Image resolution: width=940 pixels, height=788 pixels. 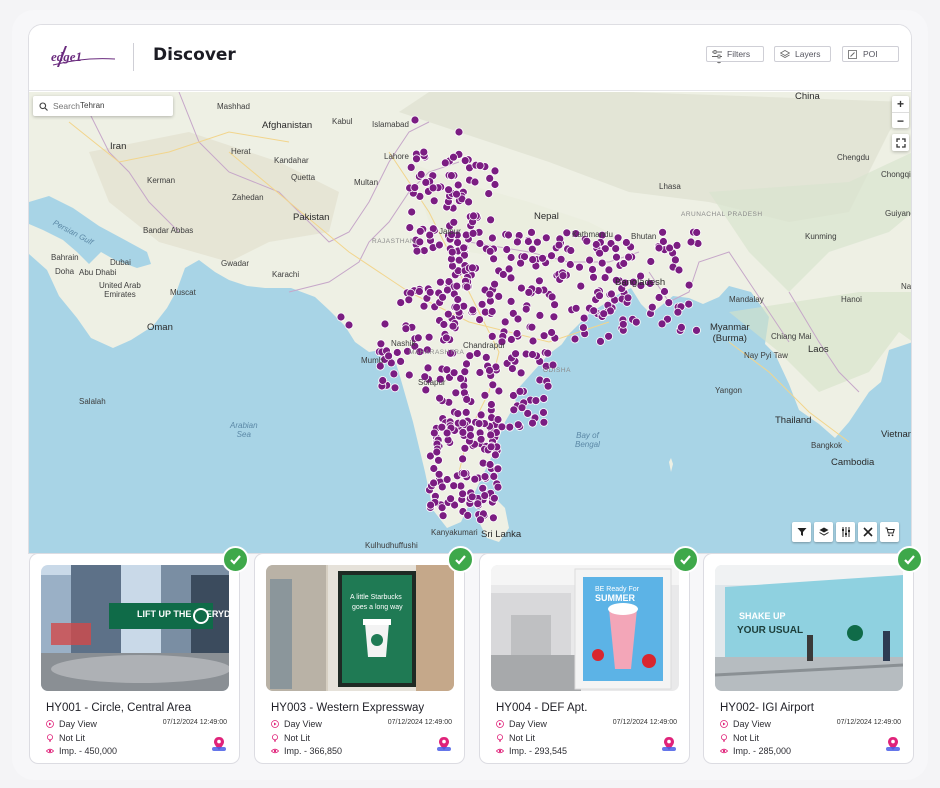 What do you see at coordinates (900, 142) in the screenshot?
I see `fullscreen-button` at bounding box center [900, 142].